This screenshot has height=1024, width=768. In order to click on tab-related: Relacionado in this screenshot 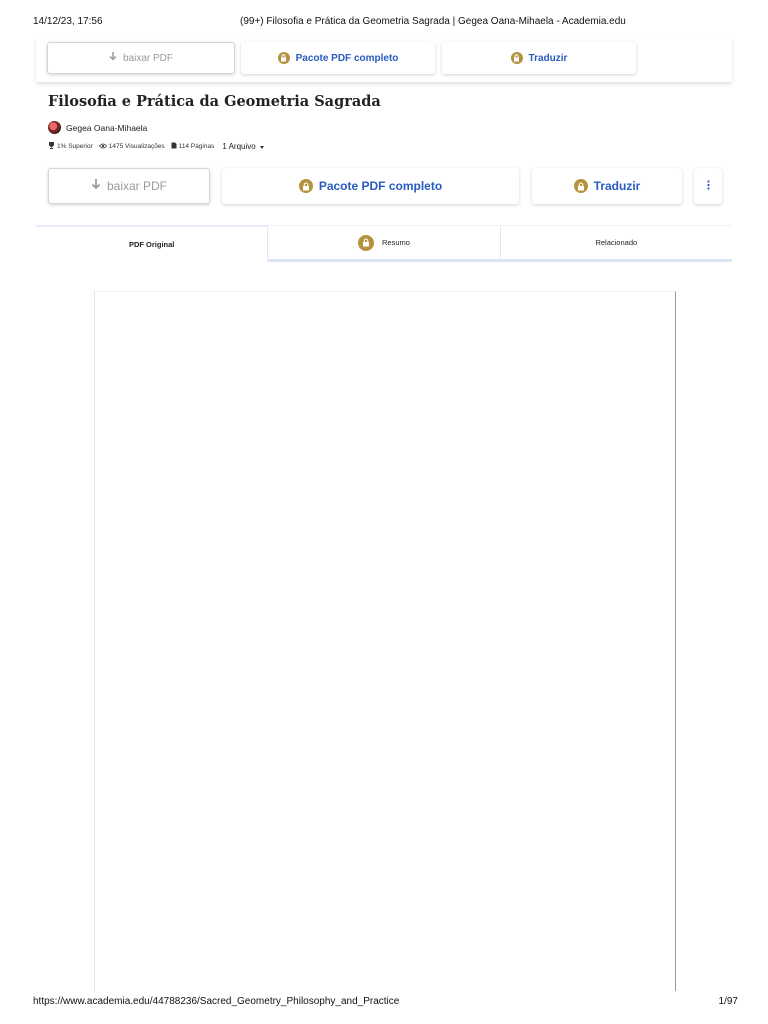, I will do `click(615, 243)`.